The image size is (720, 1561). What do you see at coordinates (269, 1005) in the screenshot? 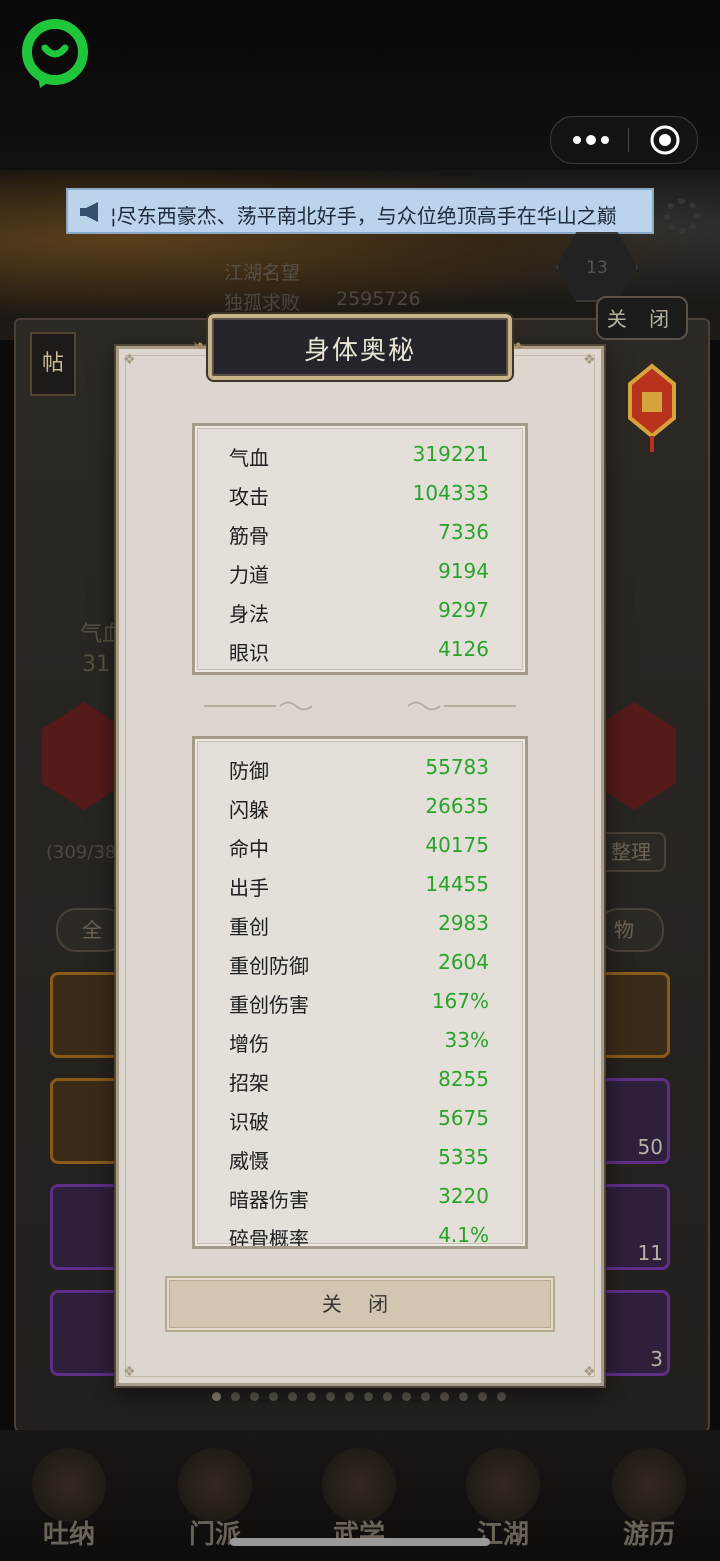
I see `stat-name: 重创伤害` at bounding box center [269, 1005].